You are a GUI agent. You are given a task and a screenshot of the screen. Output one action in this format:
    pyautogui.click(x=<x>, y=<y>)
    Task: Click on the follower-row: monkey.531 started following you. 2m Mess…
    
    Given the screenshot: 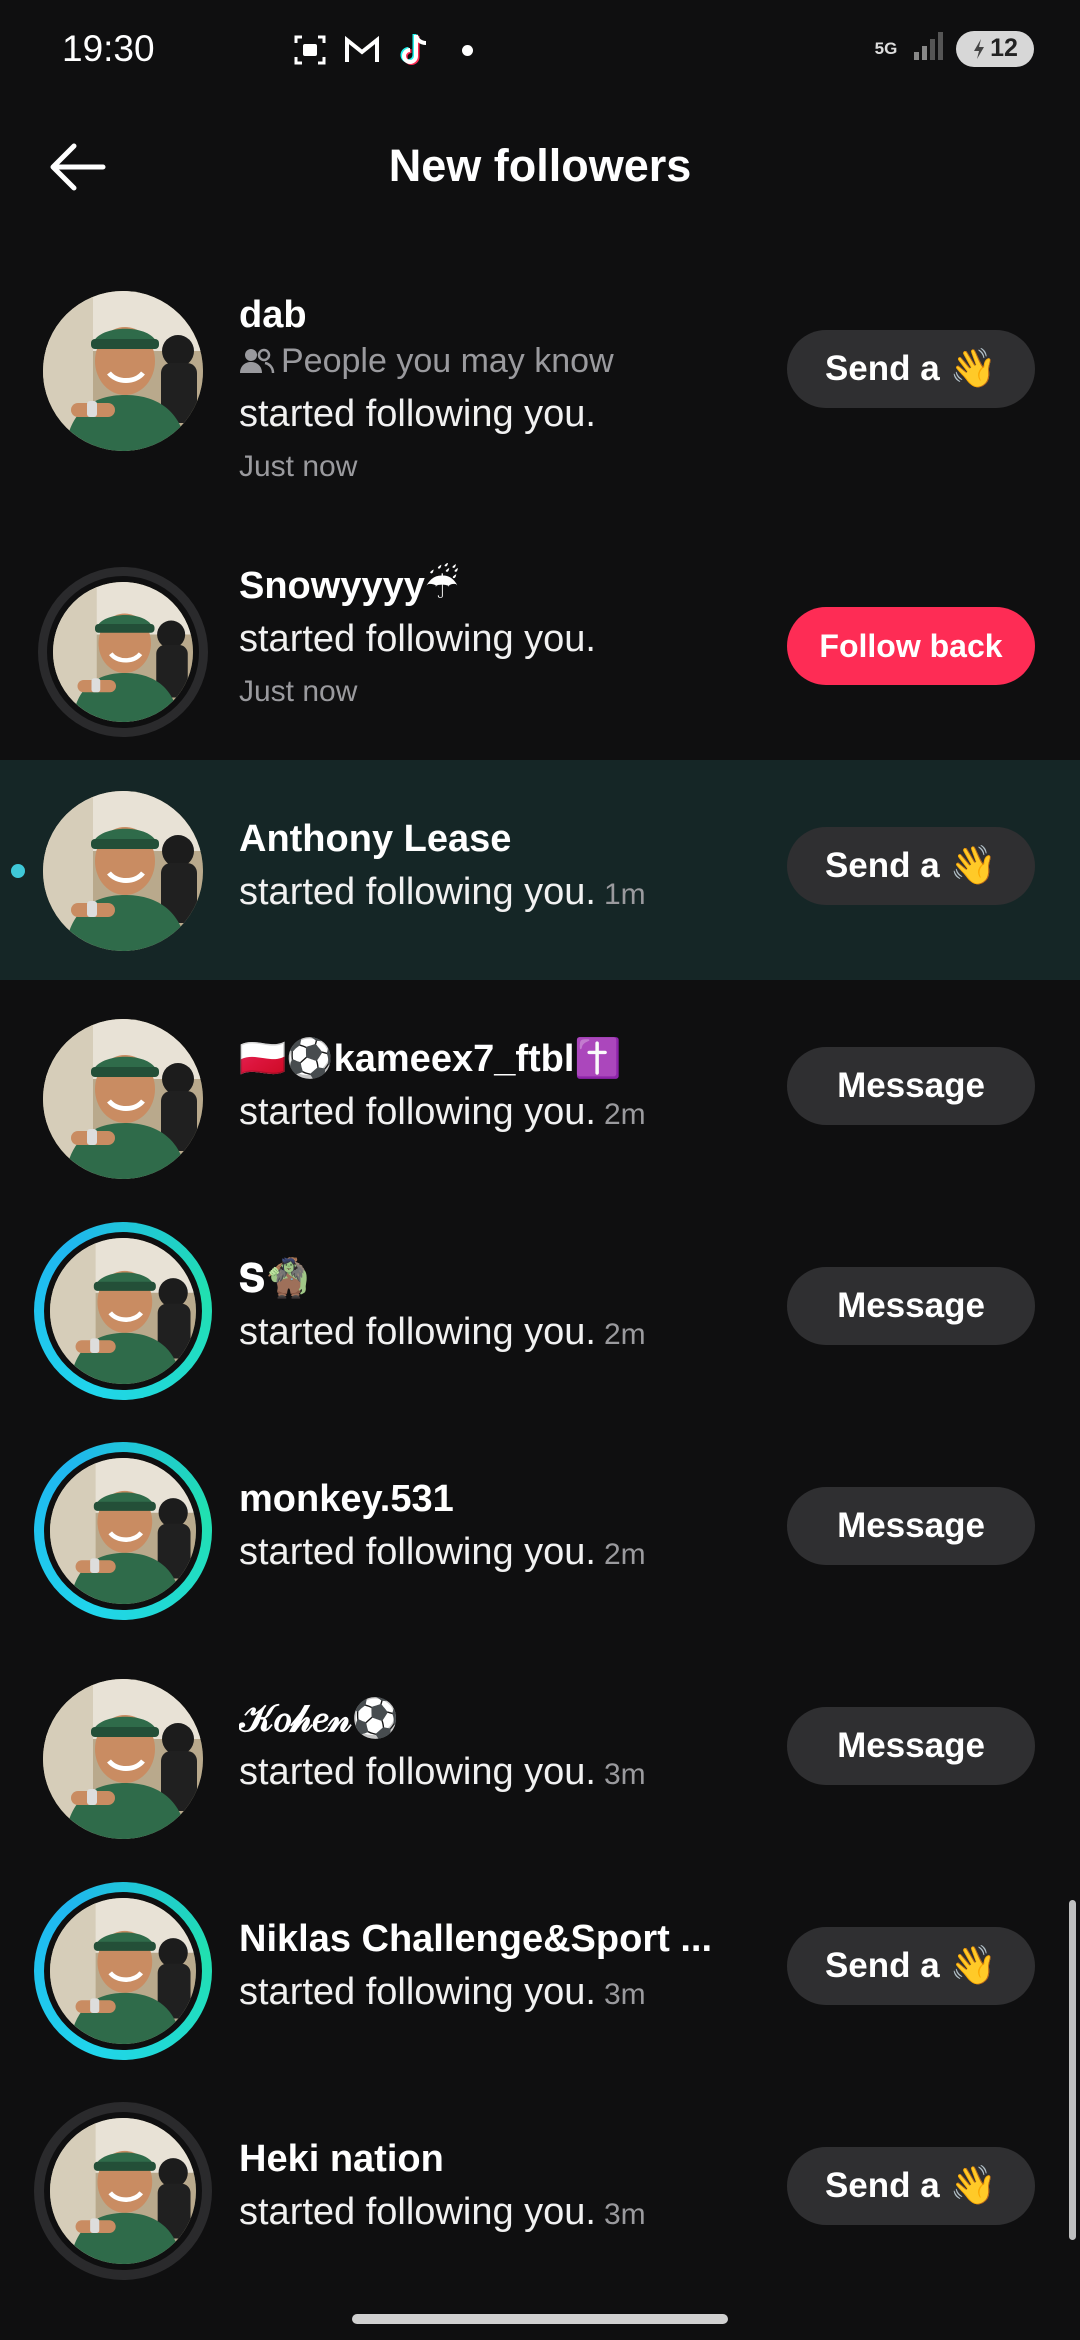 What is the action you would take?
    pyautogui.click(x=540, y=1540)
    